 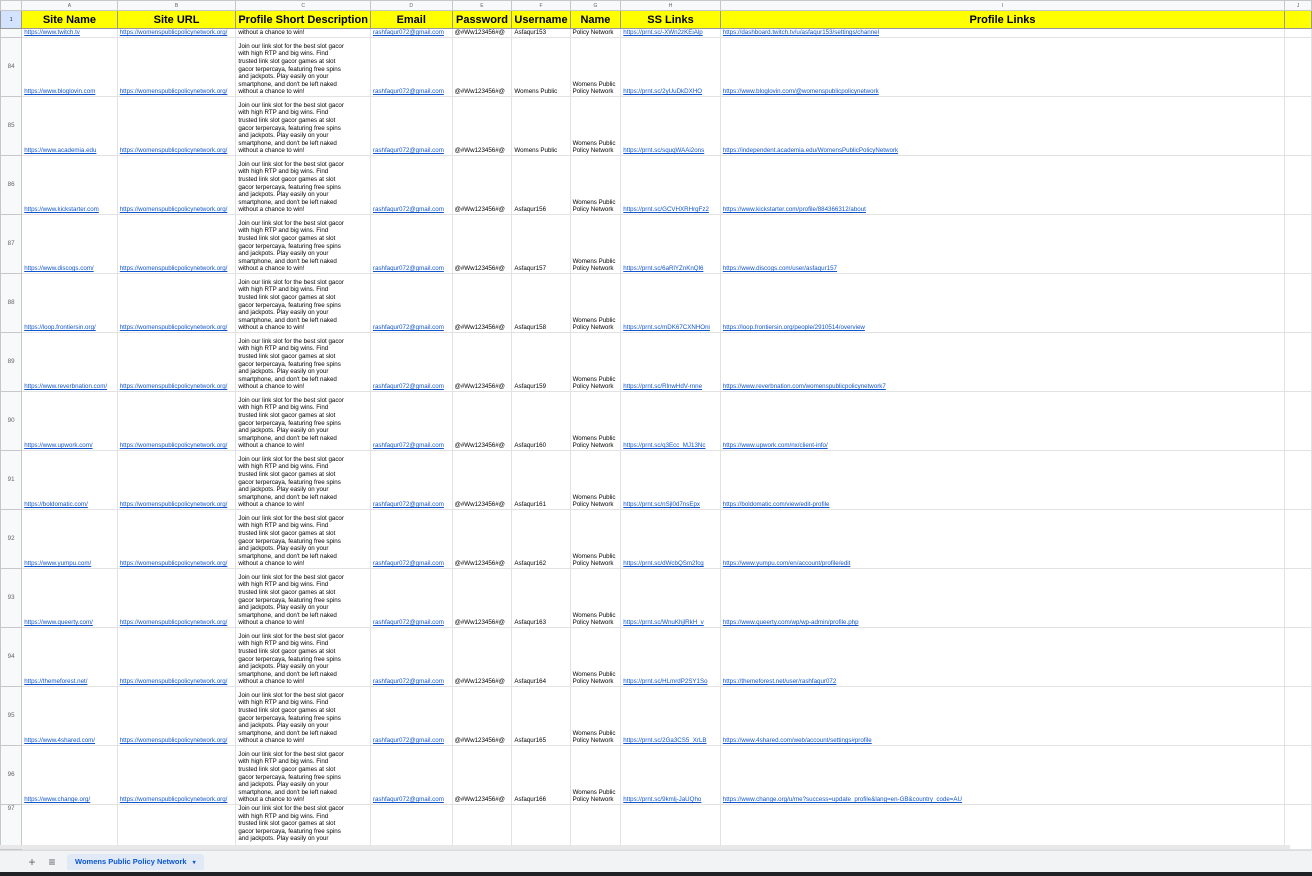 I want to click on site-name-link: https://www.academia.edu, so click(x=60, y=150).